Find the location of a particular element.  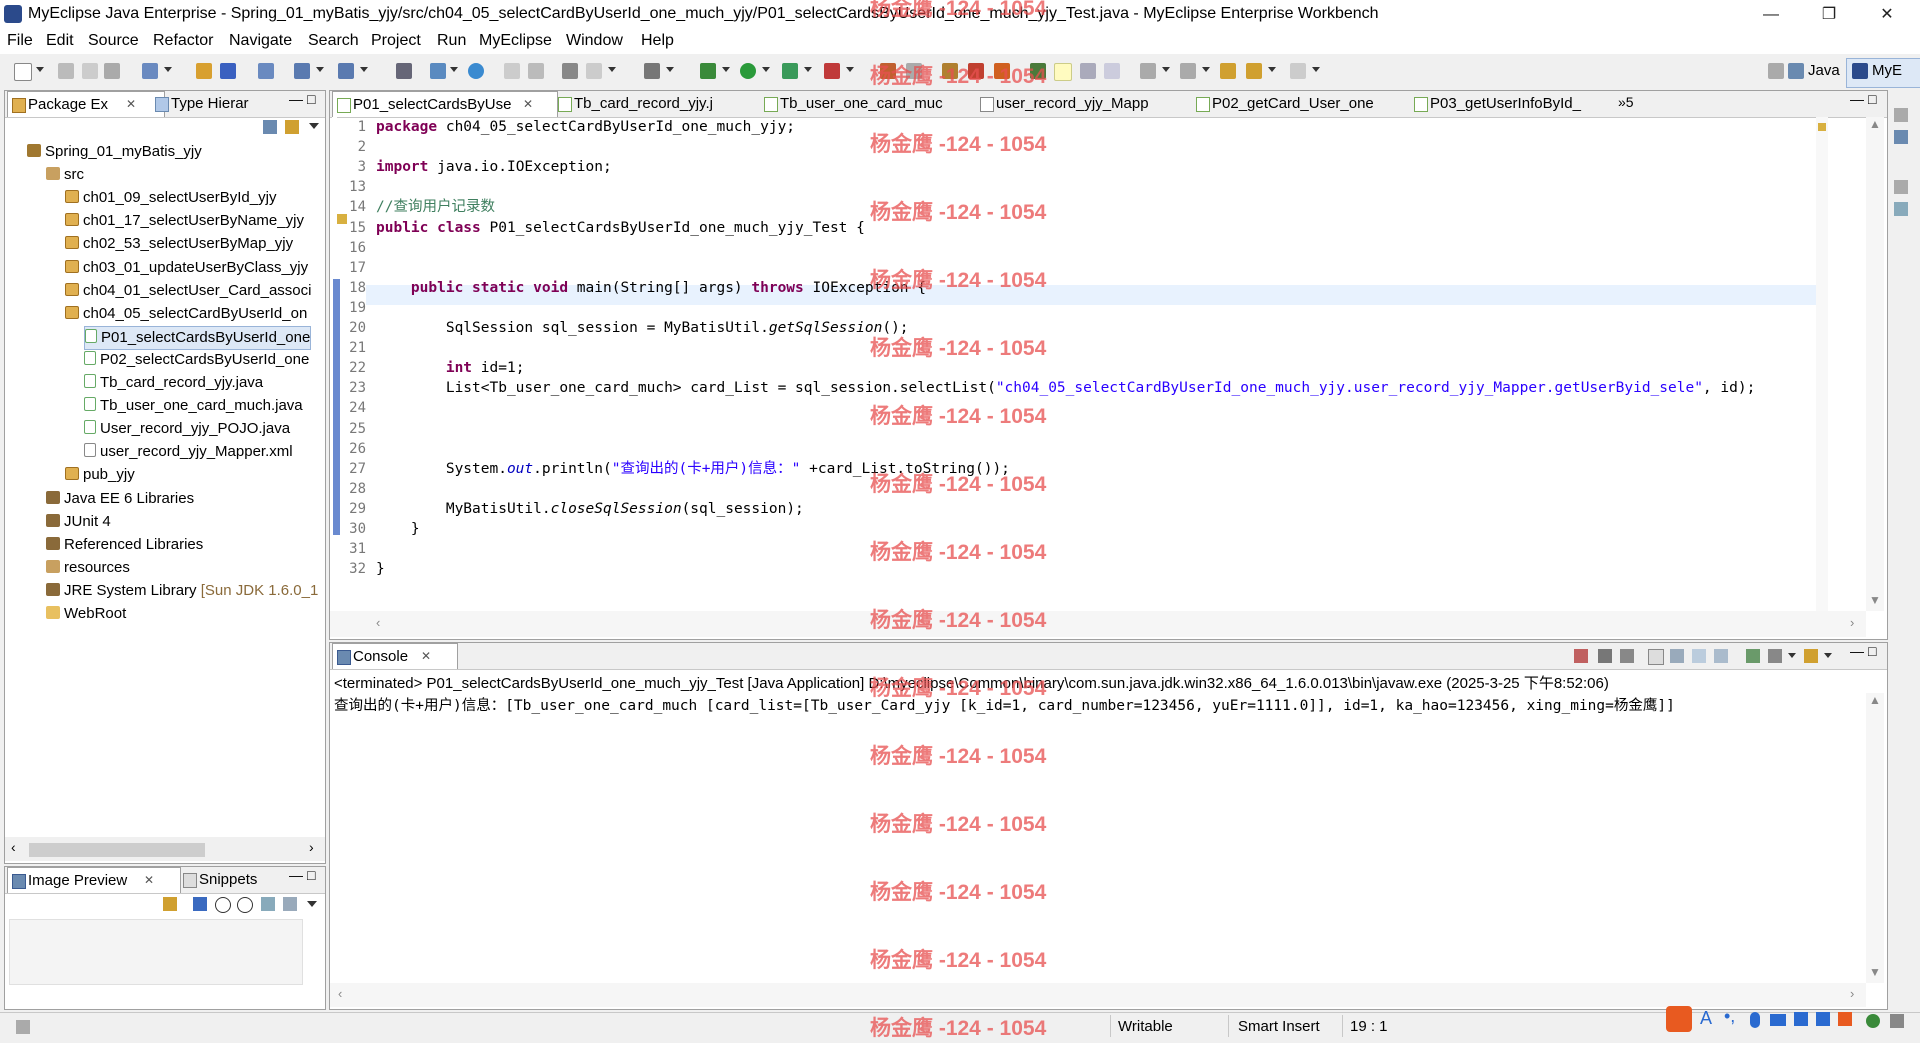

console-toggle-icon is located at coordinates (652, 71).